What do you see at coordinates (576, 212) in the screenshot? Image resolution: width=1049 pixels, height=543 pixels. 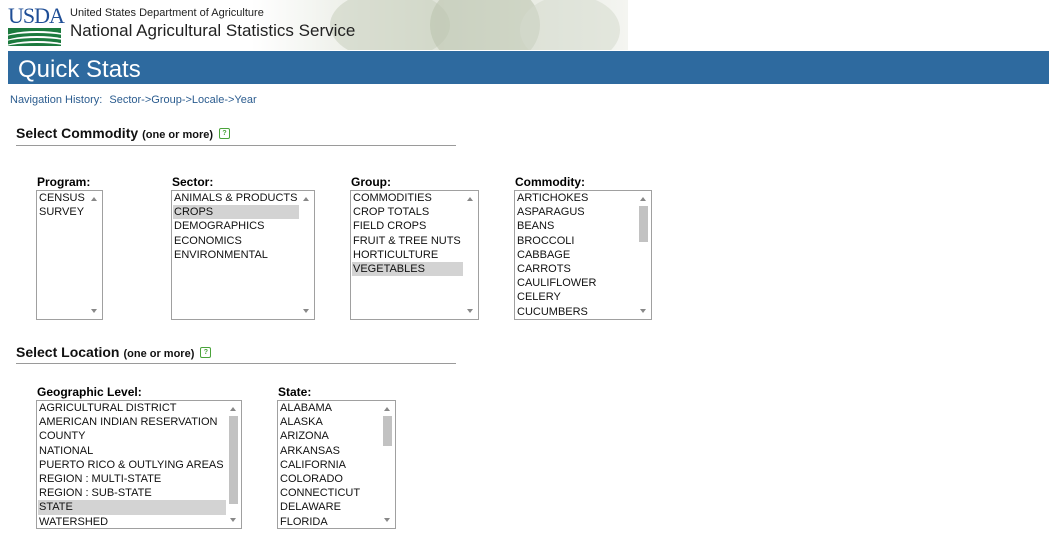 I see `list-option: ASPARAGUS` at bounding box center [576, 212].